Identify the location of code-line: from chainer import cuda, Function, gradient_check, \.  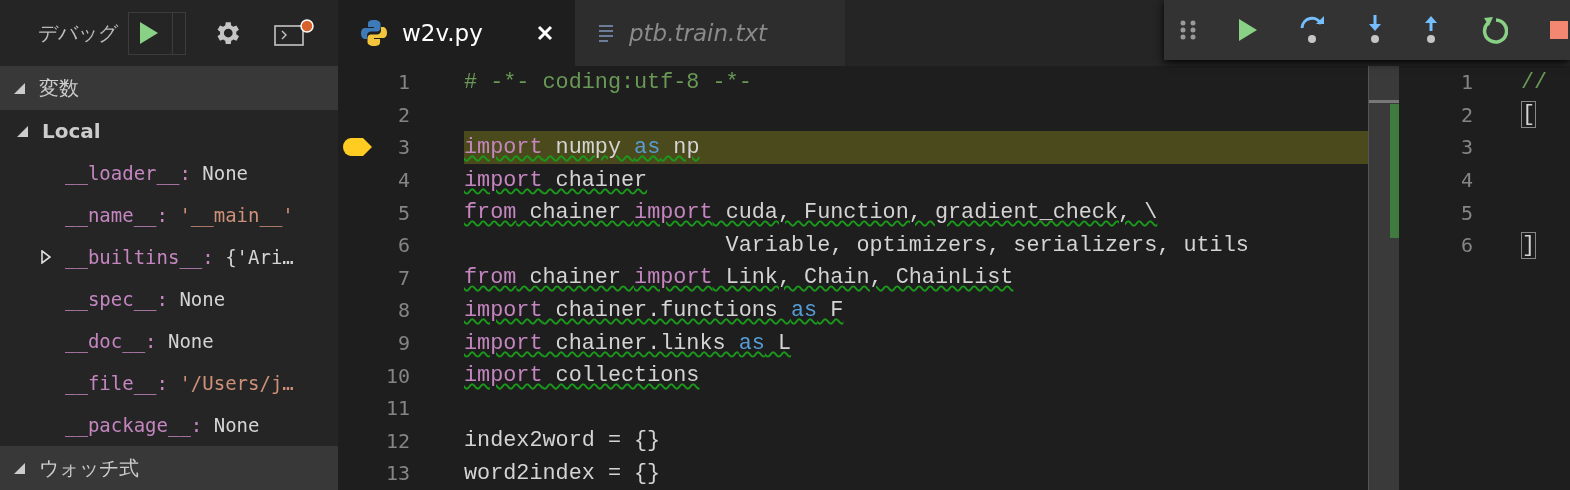
(811, 213).